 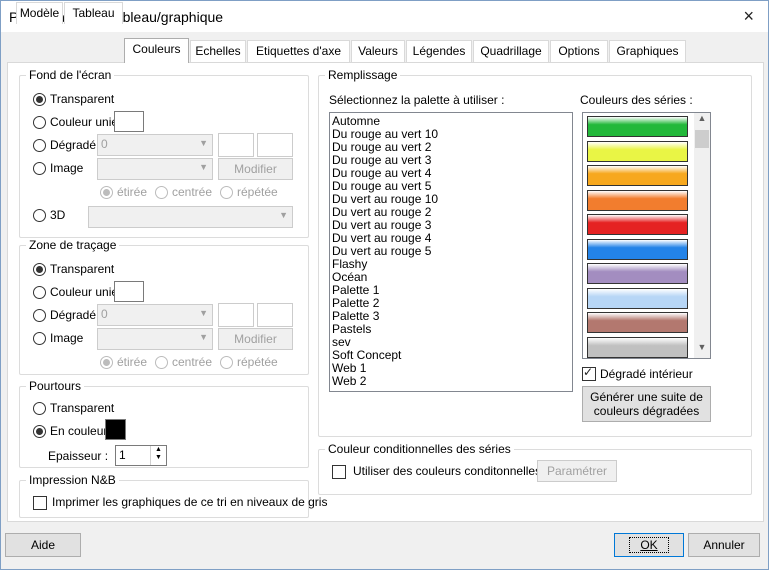 What do you see at coordinates (132, 192) in the screenshot?
I see `fond-etiree-label: étirée` at bounding box center [132, 192].